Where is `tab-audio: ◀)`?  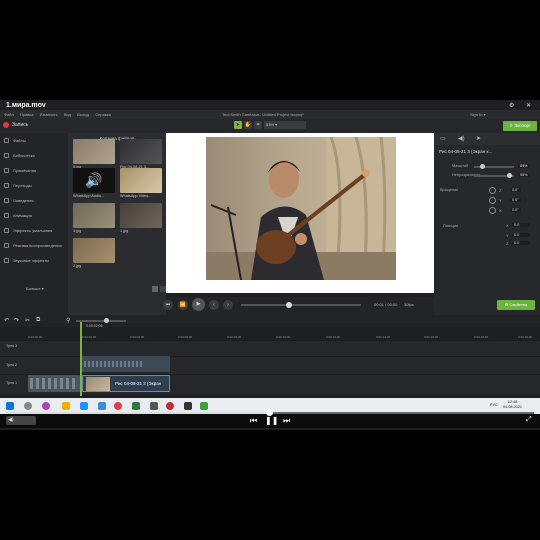
tab-audio: ◀) is located at coordinates (461, 138).